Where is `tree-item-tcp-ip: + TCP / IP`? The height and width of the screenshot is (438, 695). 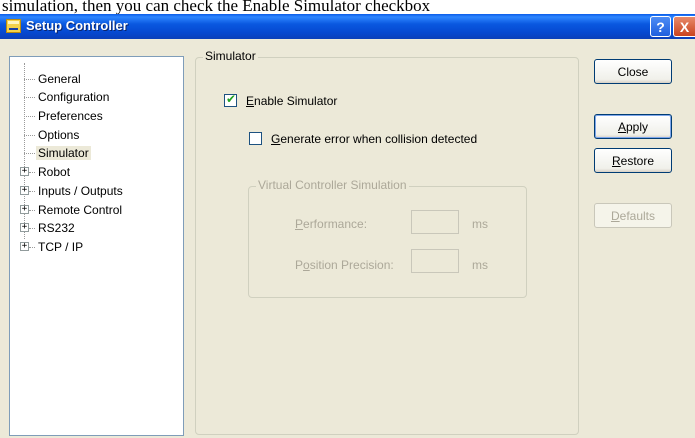 tree-item-tcp-ip: + TCP / IP is located at coordinates (47, 247).